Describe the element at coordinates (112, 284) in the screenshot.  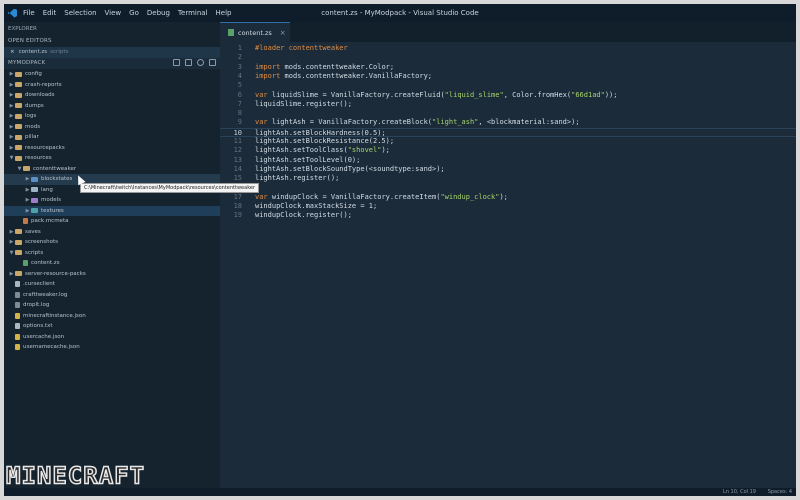
I see `tree-file--curseclient: .curseclient` at that location.